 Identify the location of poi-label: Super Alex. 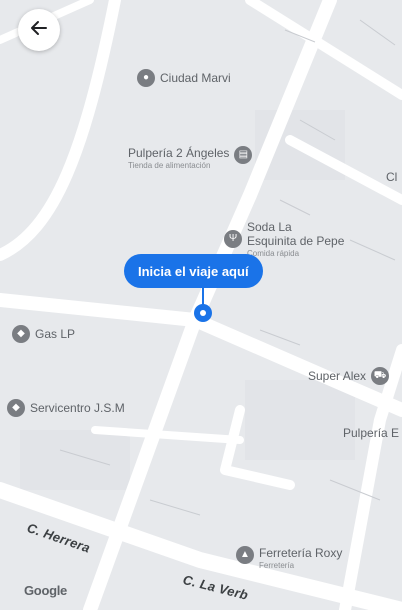
(337, 376).